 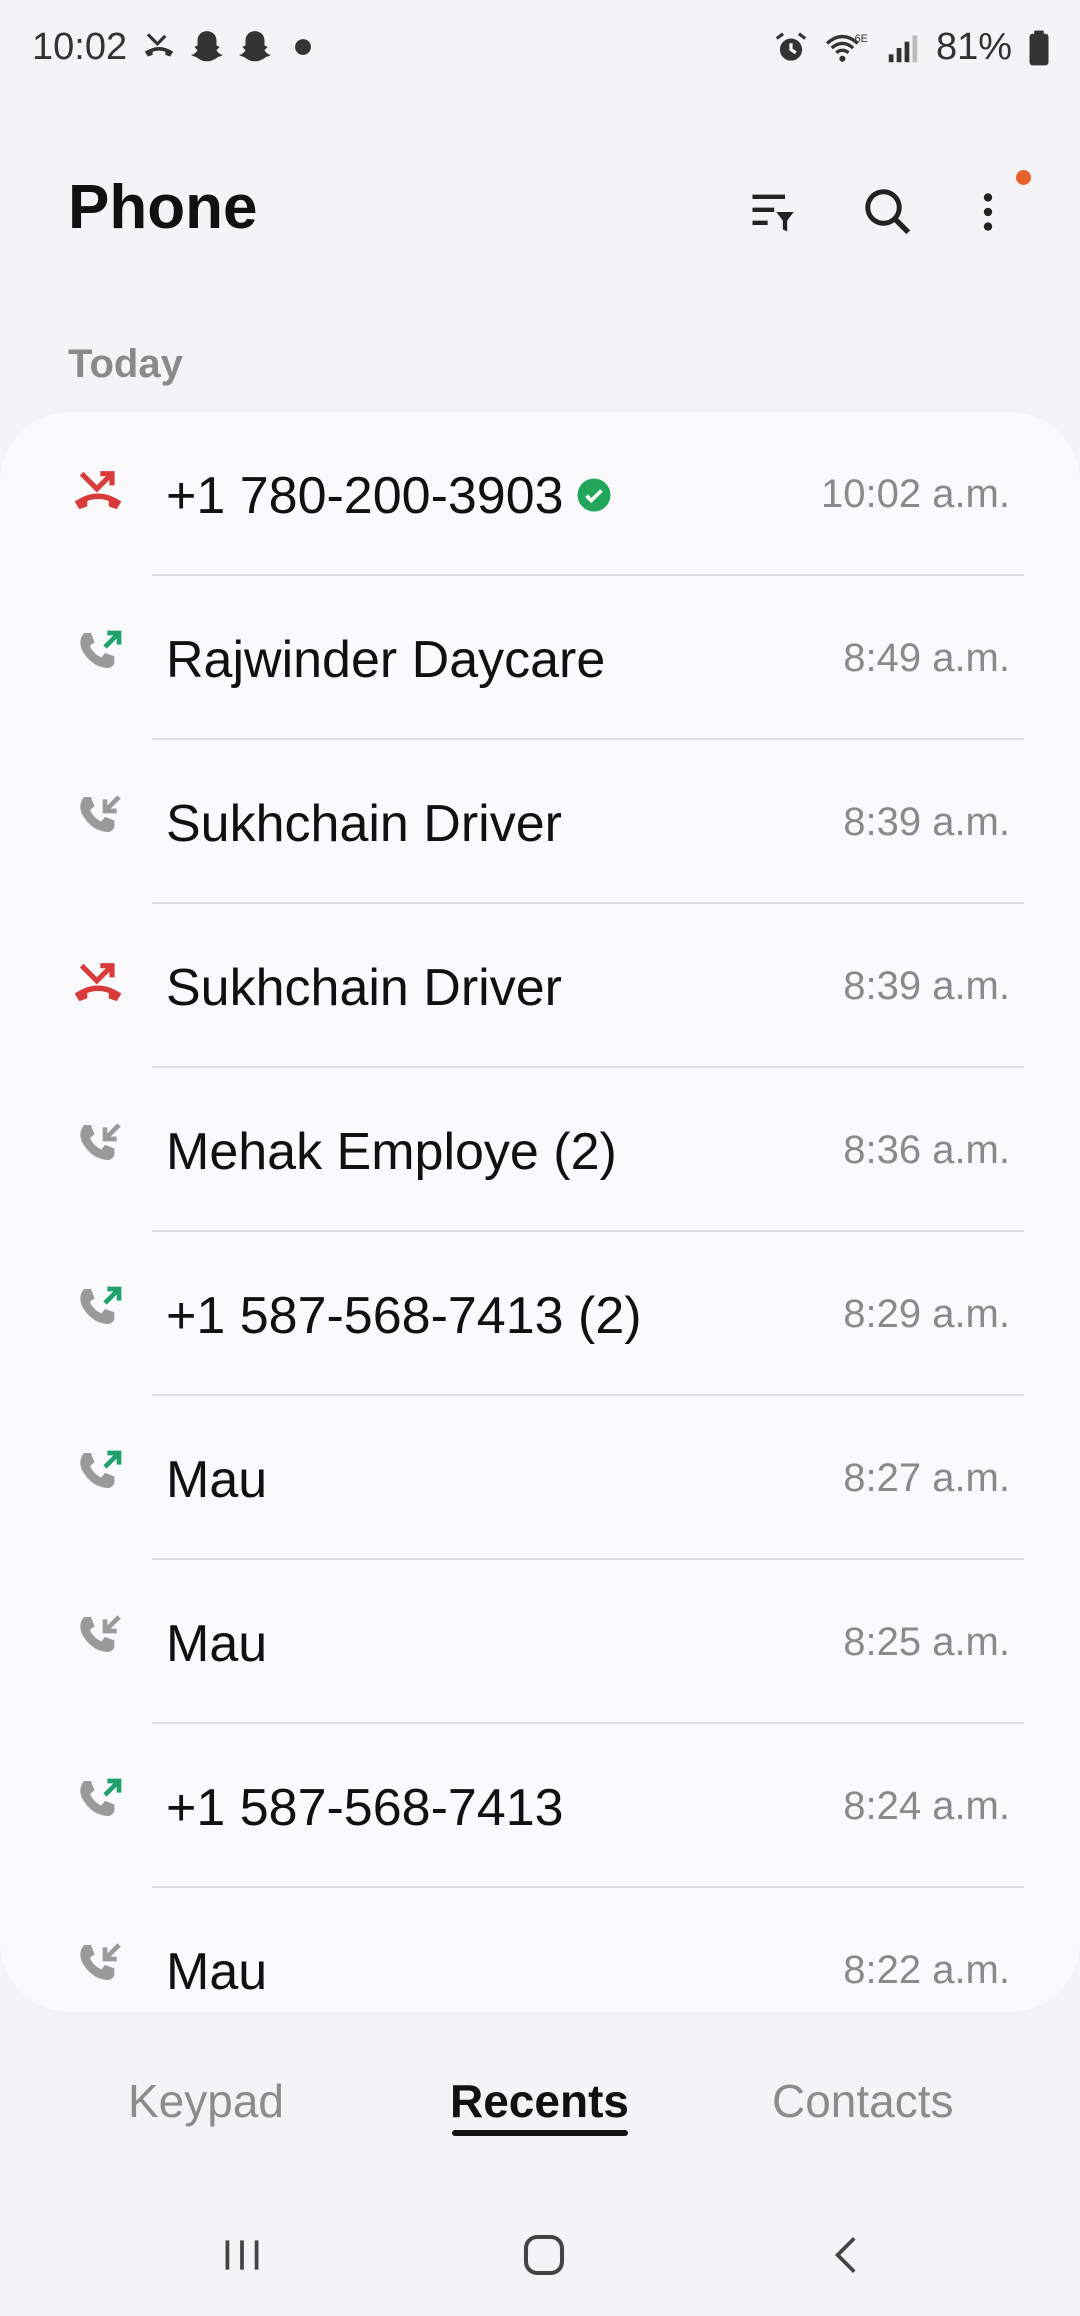 I want to click on call-time: 10:02 a.m., so click(x=915, y=494).